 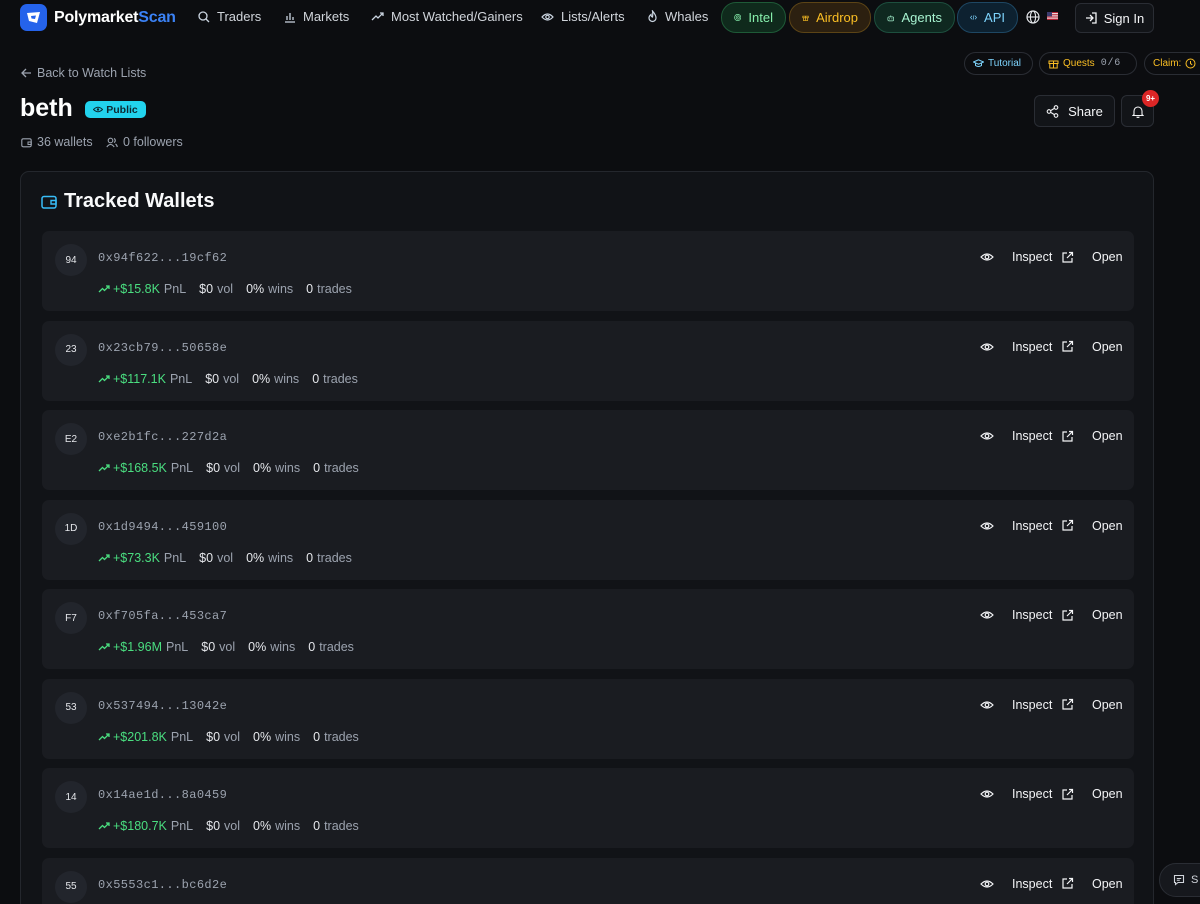 I want to click on quests-button: Quests 0/6, so click(x=1088, y=63).